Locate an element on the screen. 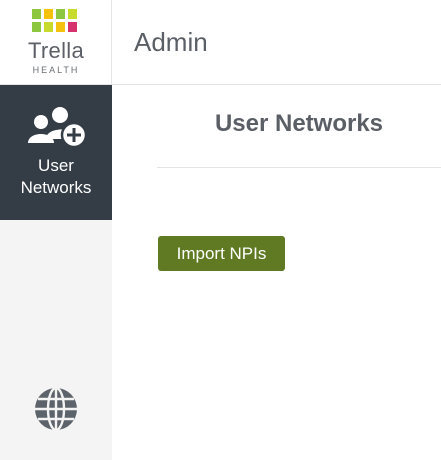 Image resolution: width=441 pixels, height=460 pixels. logo-mark-icon is located at coordinates (54, 20).